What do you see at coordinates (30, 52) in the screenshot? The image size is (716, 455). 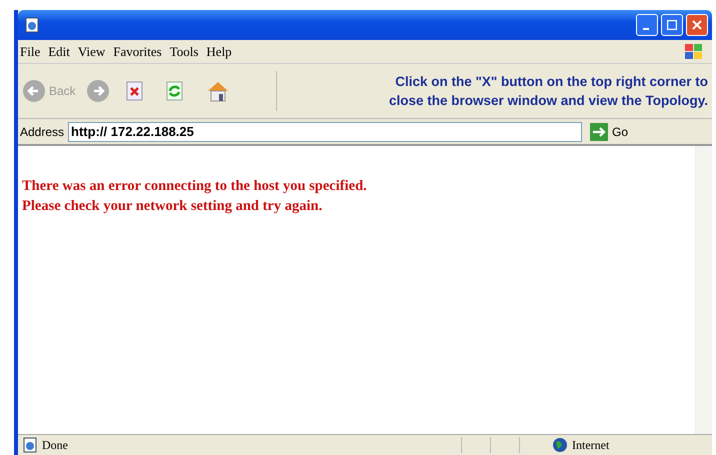 I see `menu-item: File` at bounding box center [30, 52].